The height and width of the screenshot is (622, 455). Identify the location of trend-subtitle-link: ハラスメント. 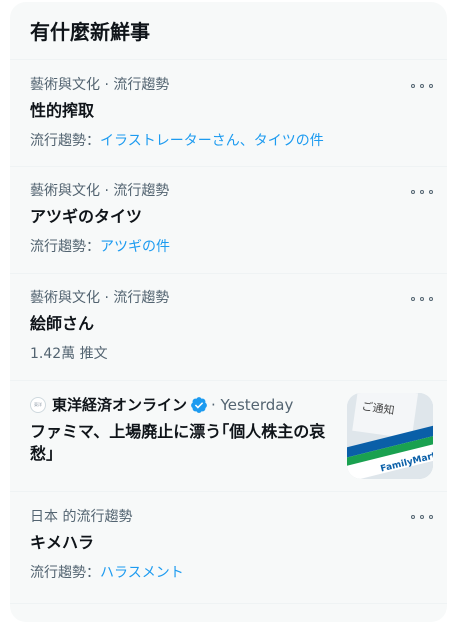
(142, 573).